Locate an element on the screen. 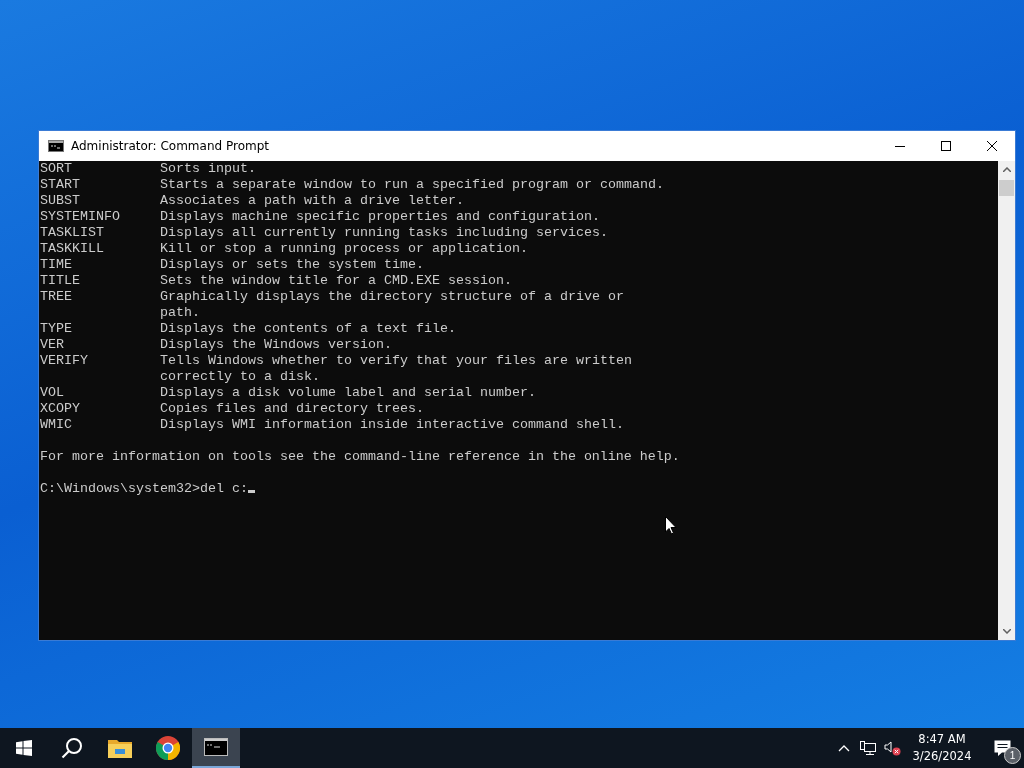  command-description: Displays a disk volume label and serial number. is located at coordinates (348, 393).